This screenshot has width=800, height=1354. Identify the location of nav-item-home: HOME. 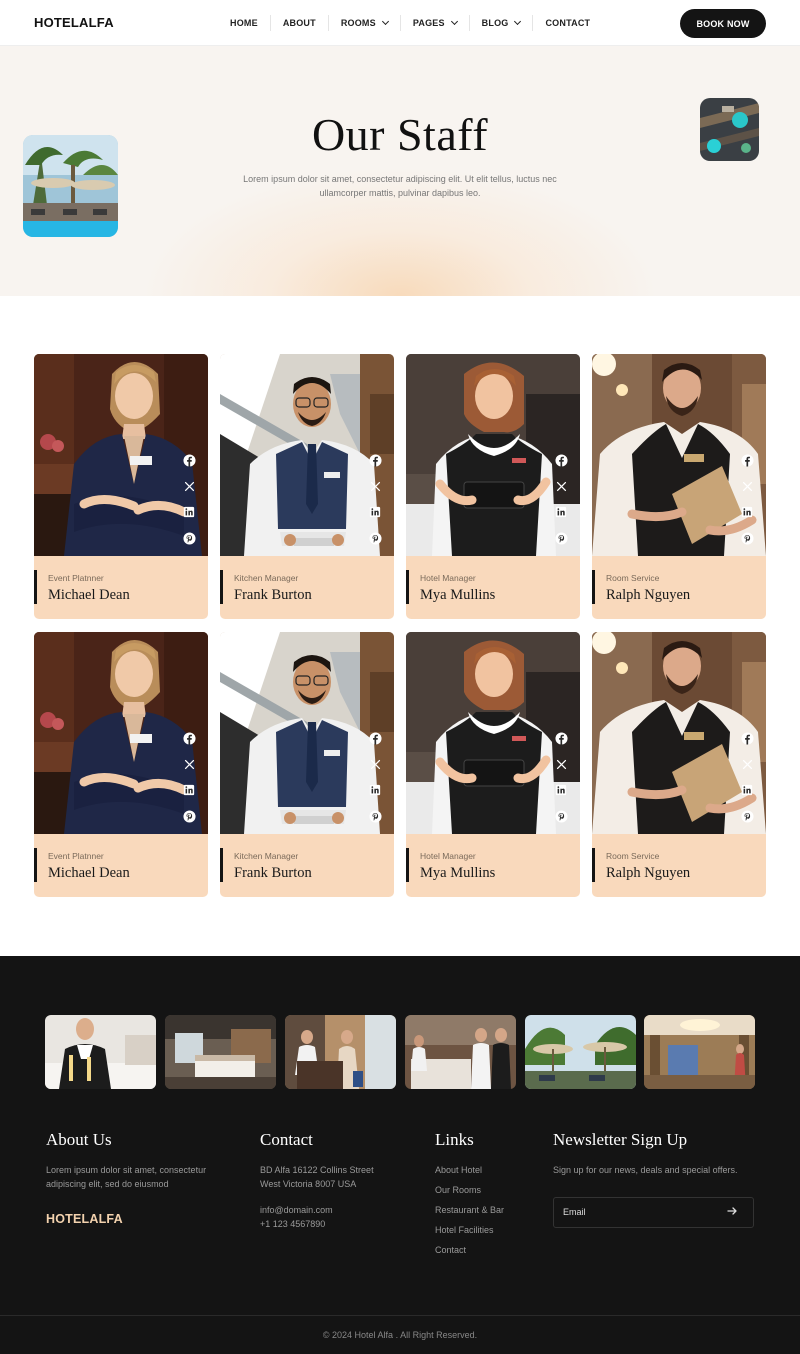
(244, 23).